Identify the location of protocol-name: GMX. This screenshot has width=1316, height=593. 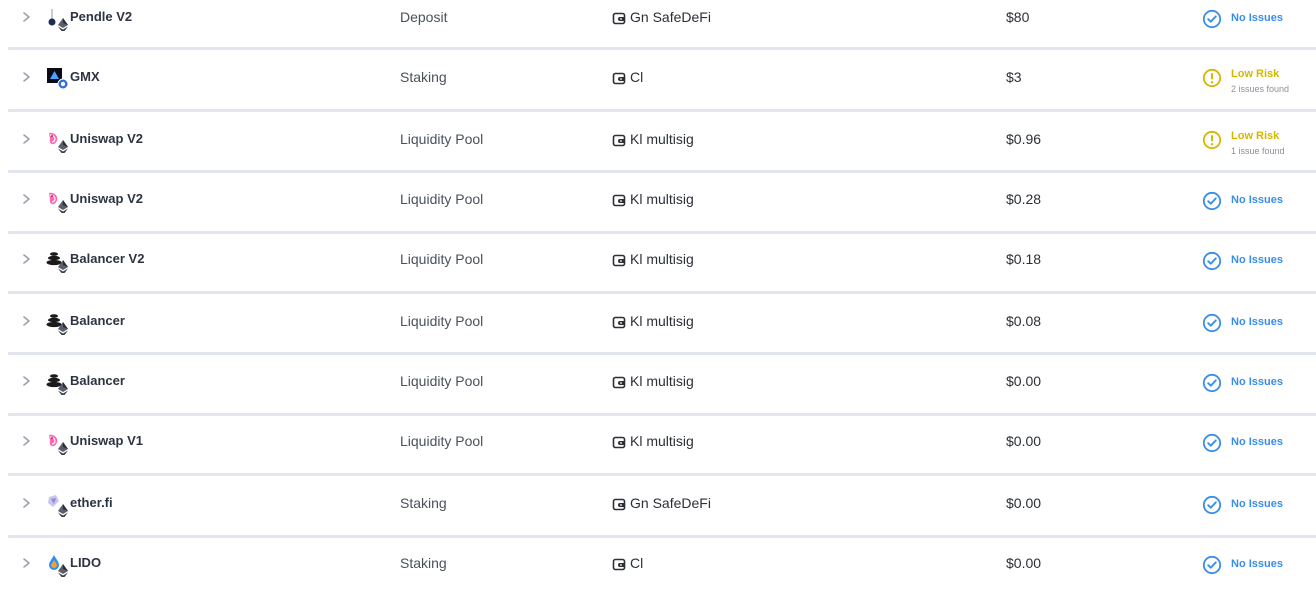
(85, 76).